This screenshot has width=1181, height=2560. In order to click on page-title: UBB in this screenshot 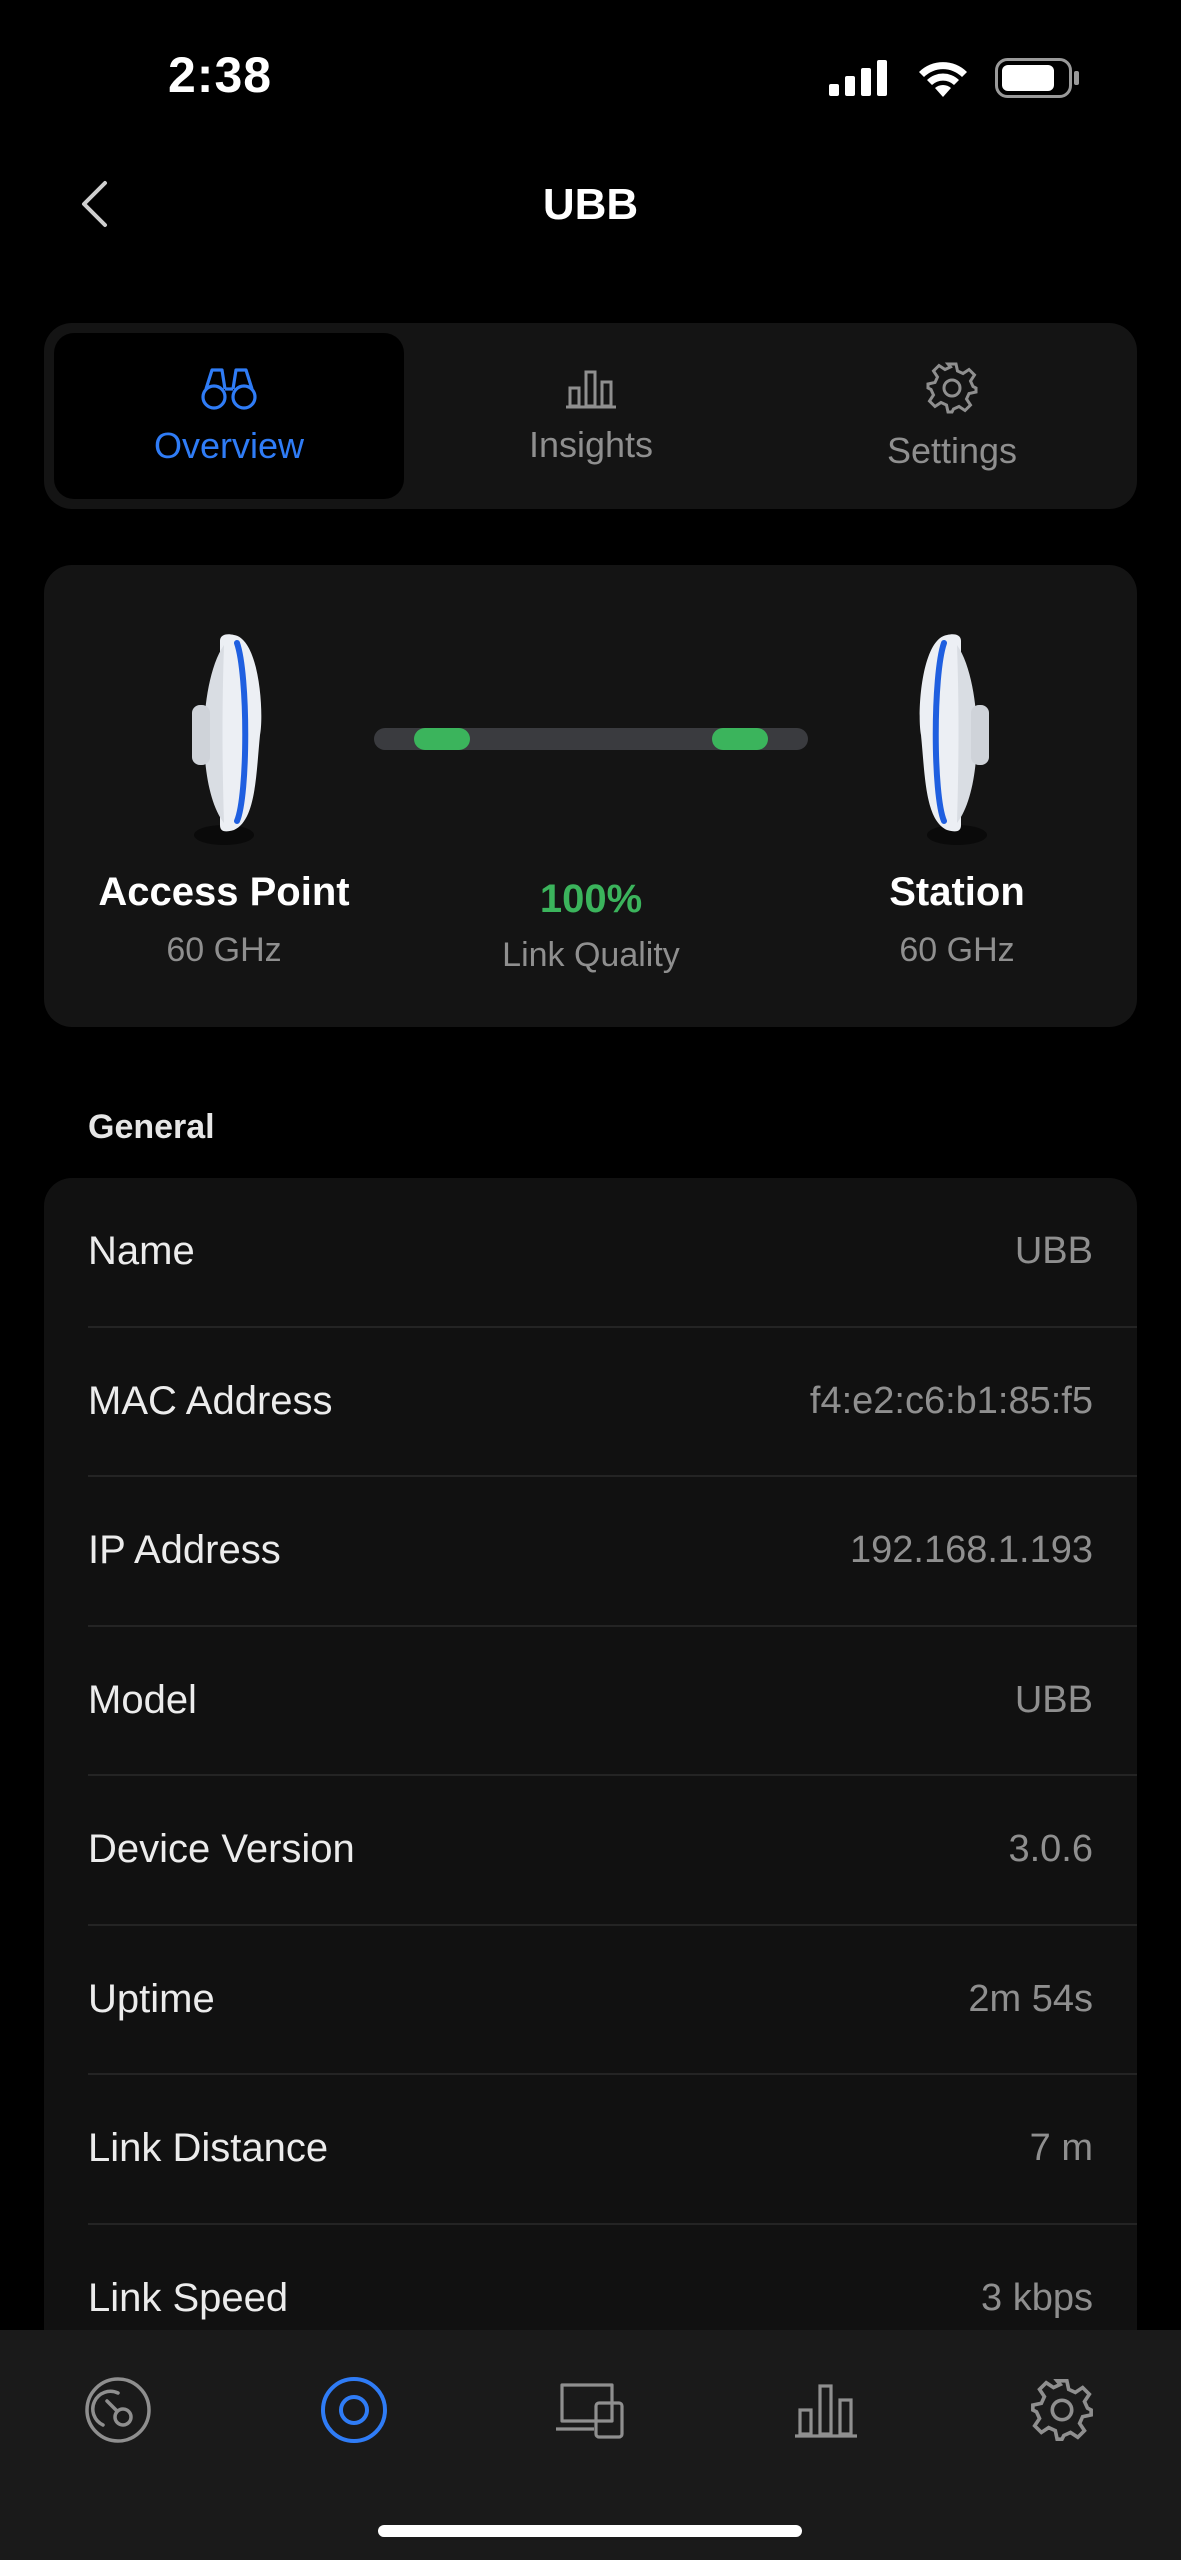, I will do `click(590, 204)`.